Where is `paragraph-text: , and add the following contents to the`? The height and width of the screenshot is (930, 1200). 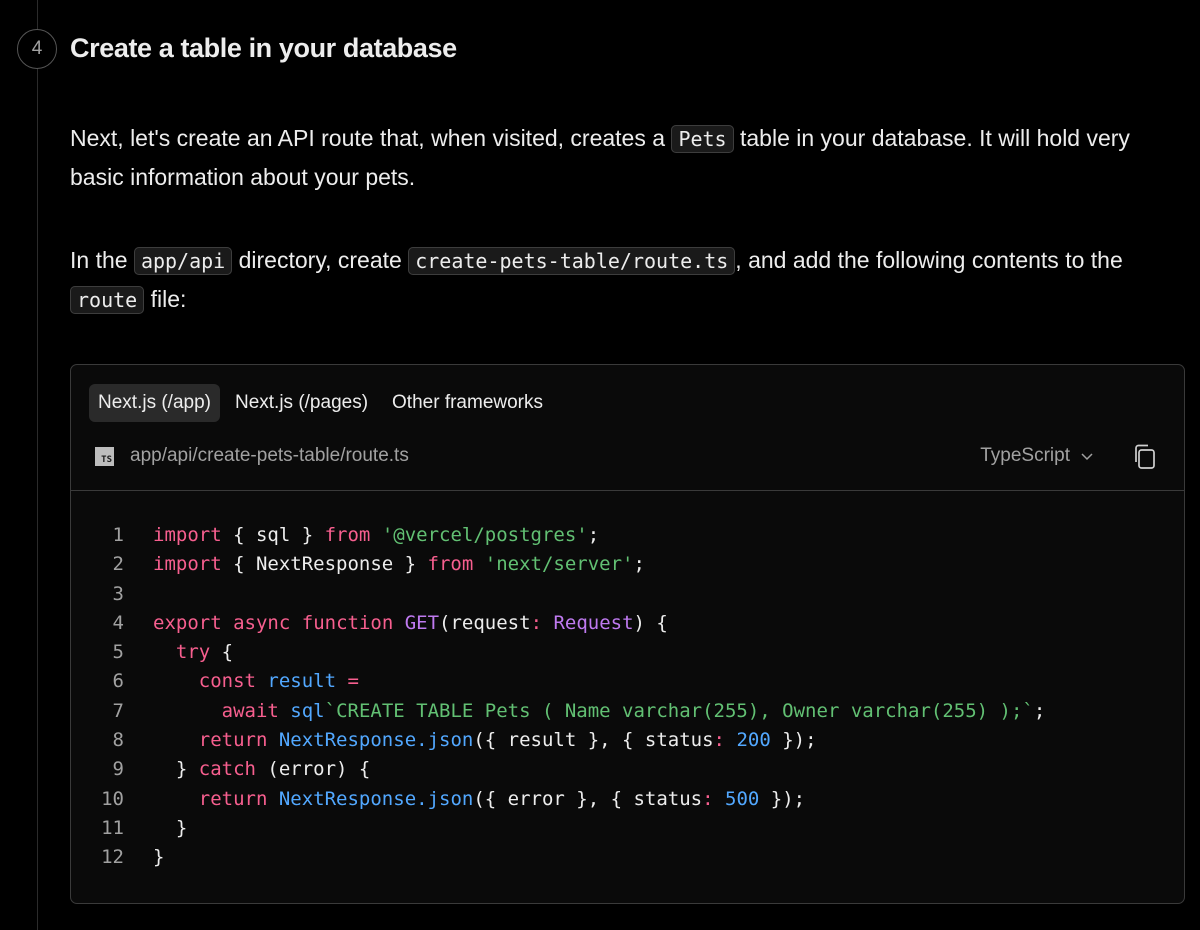 paragraph-text: , and add the following contents to the is located at coordinates (929, 260).